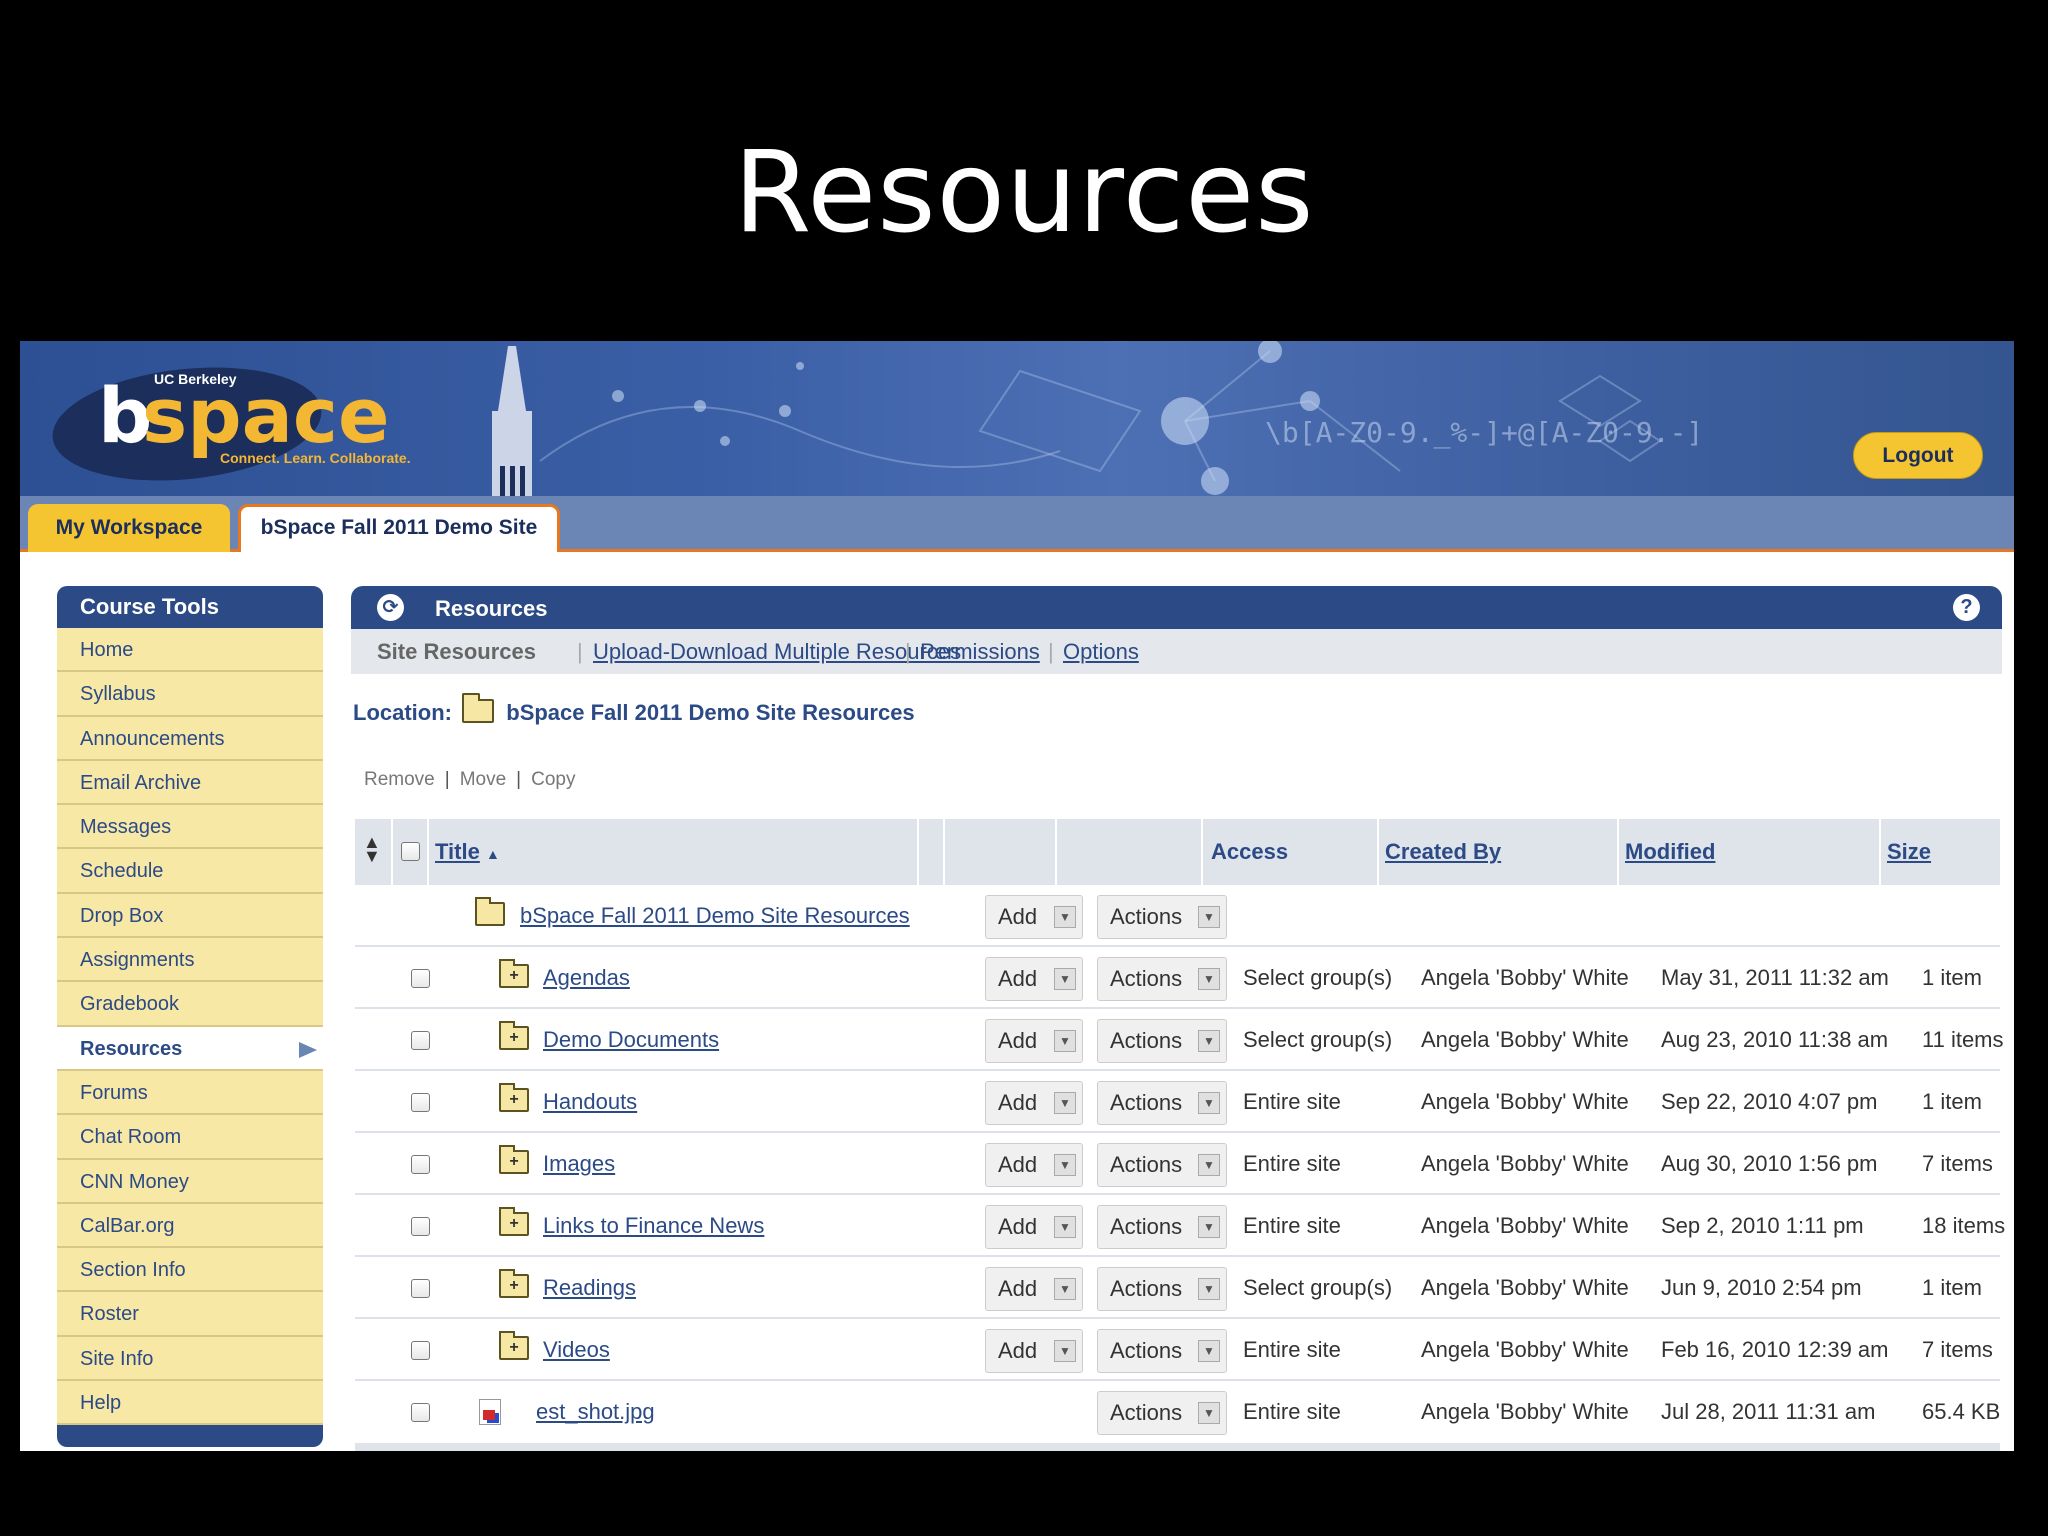 The height and width of the screenshot is (1536, 2048). Describe the element at coordinates (590, 1102) in the screenshot. I see `folder-link: Handouts` at that location.